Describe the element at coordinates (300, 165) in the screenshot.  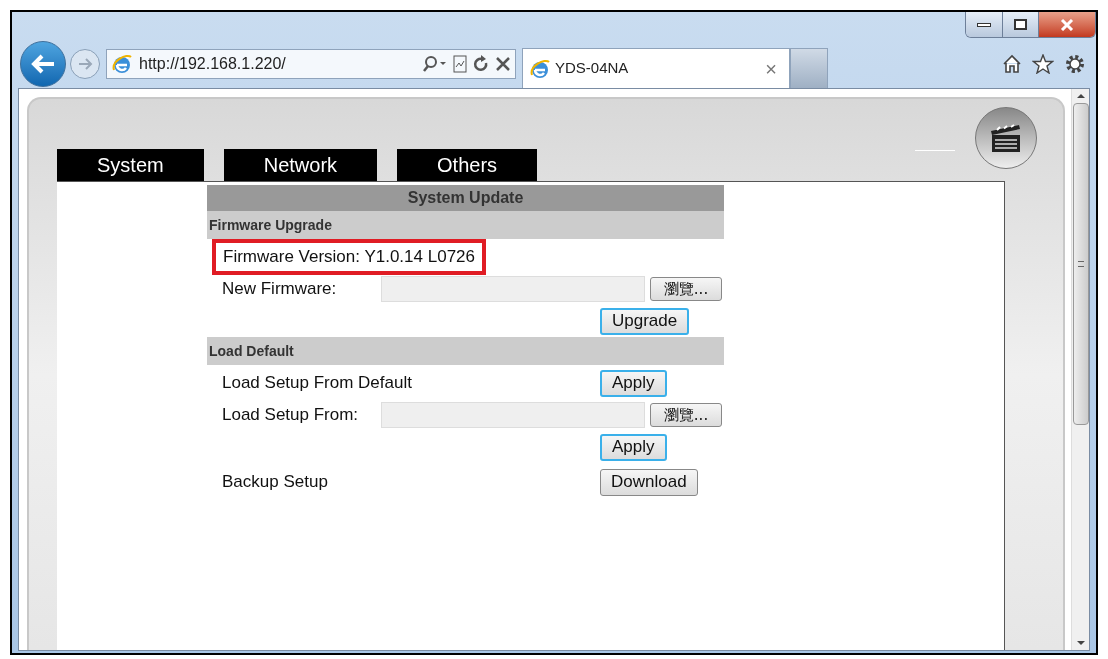
I see `nav-tab: Network` at that location.